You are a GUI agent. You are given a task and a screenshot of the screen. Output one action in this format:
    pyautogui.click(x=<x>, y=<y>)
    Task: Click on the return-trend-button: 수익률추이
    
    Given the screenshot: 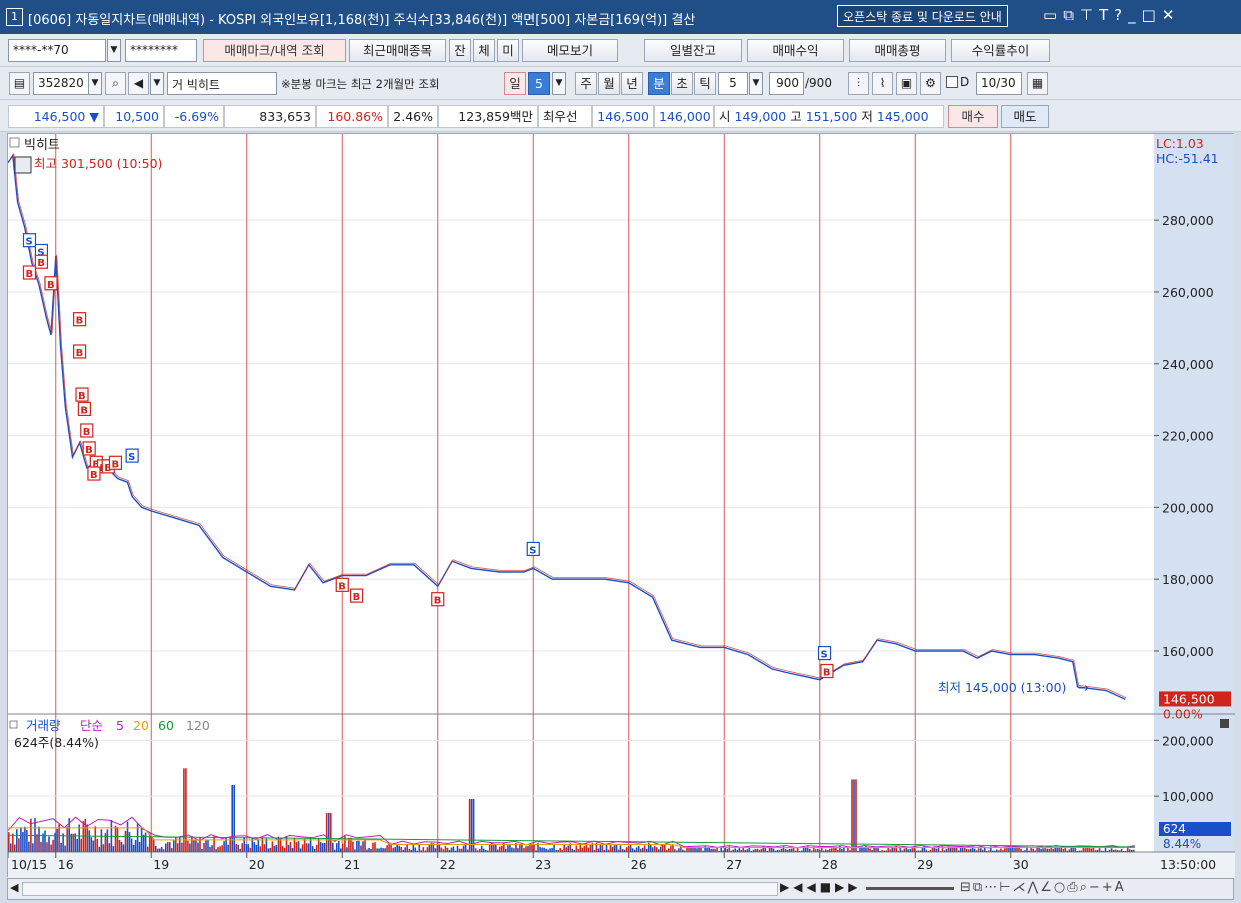 What is the action you would take?
    pyautogui.click(x=1000, y=50)
    